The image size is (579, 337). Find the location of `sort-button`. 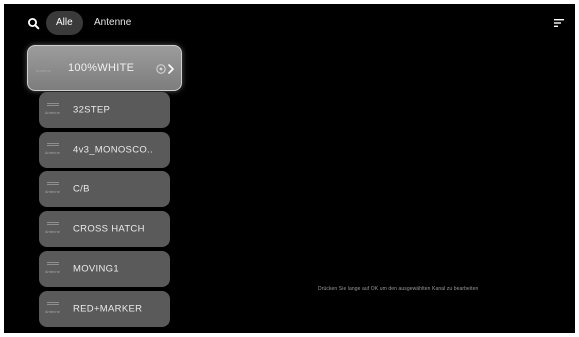

sort-button is located at coordinates (559, 22).